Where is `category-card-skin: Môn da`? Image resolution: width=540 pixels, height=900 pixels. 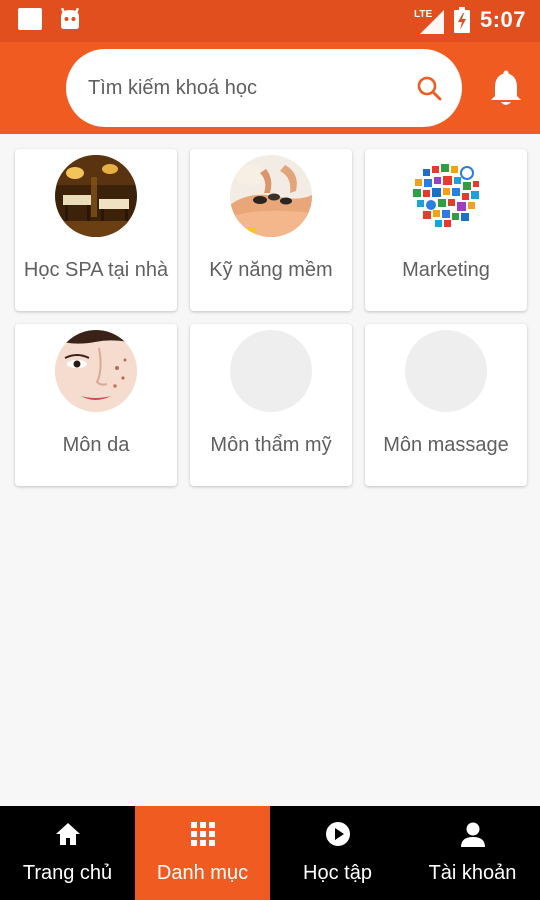 category-card-skin: Môn da is located at coordinates (96, 405).